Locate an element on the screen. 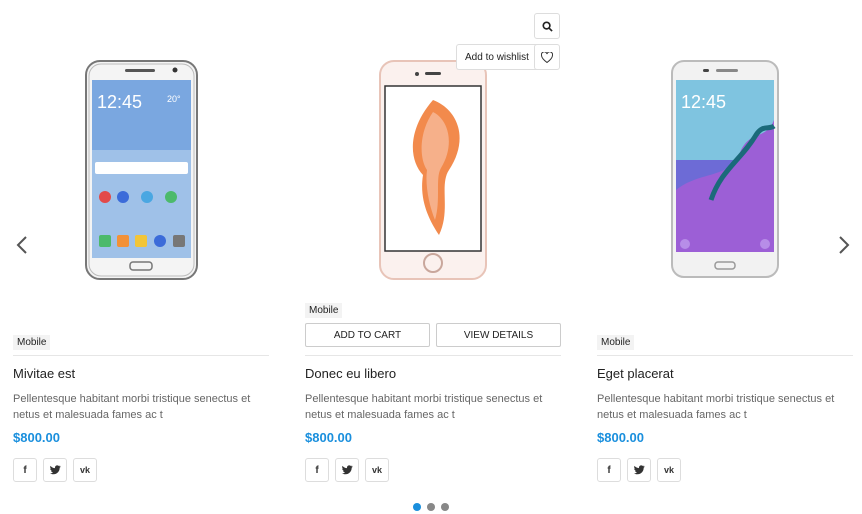  quick-view-button is located at coordinates (547, 26).